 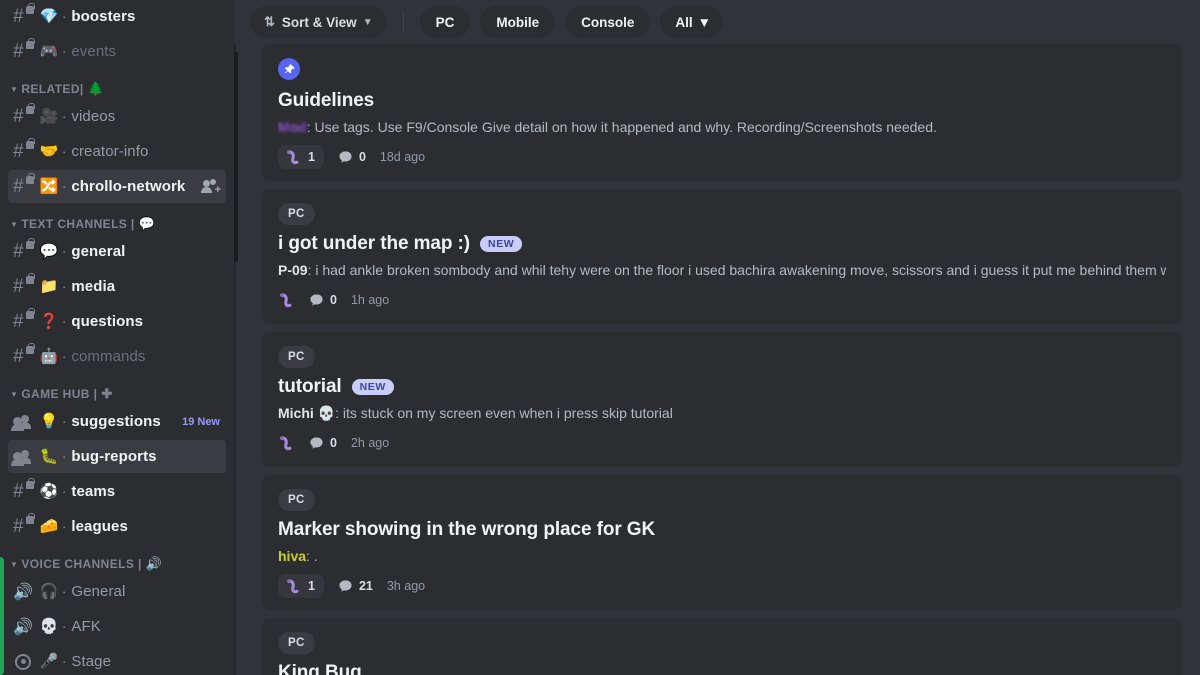 What do you see at coordinates (49, 591) in the screenshot?
I see `channel-emoji: 🎧` at bounding box center [49, 591].